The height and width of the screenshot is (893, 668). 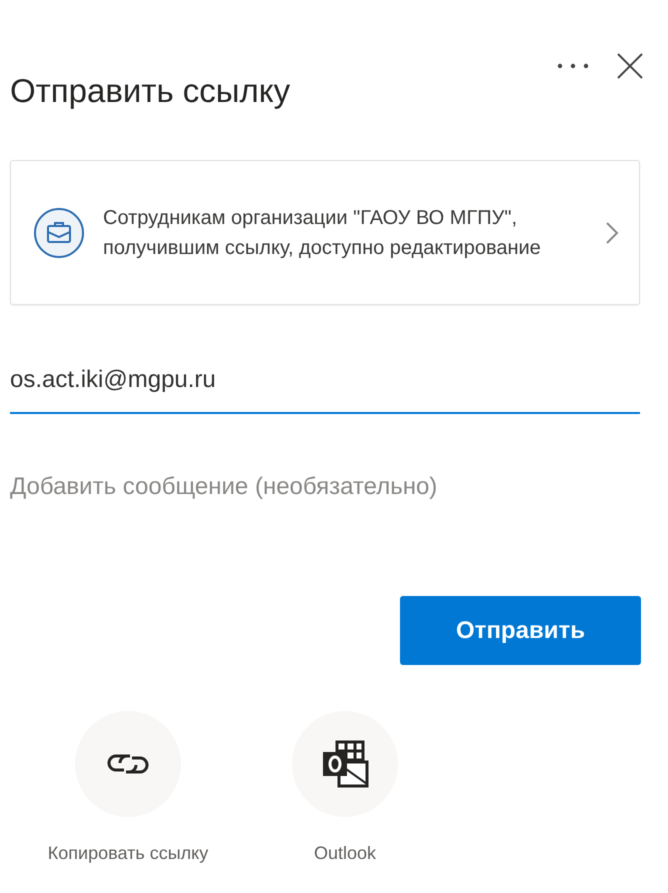 What do you see at coordinates (325, 387) in the screenshot?
I see `recipient-field: os.act.iki@mgpu.ru` at bounding box center [325, 387].